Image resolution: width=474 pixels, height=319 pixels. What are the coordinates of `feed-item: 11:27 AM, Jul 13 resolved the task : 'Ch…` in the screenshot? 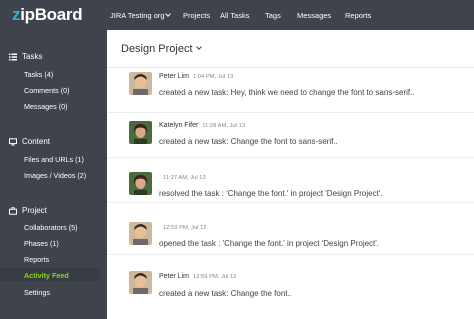 It's located at (290, 180).